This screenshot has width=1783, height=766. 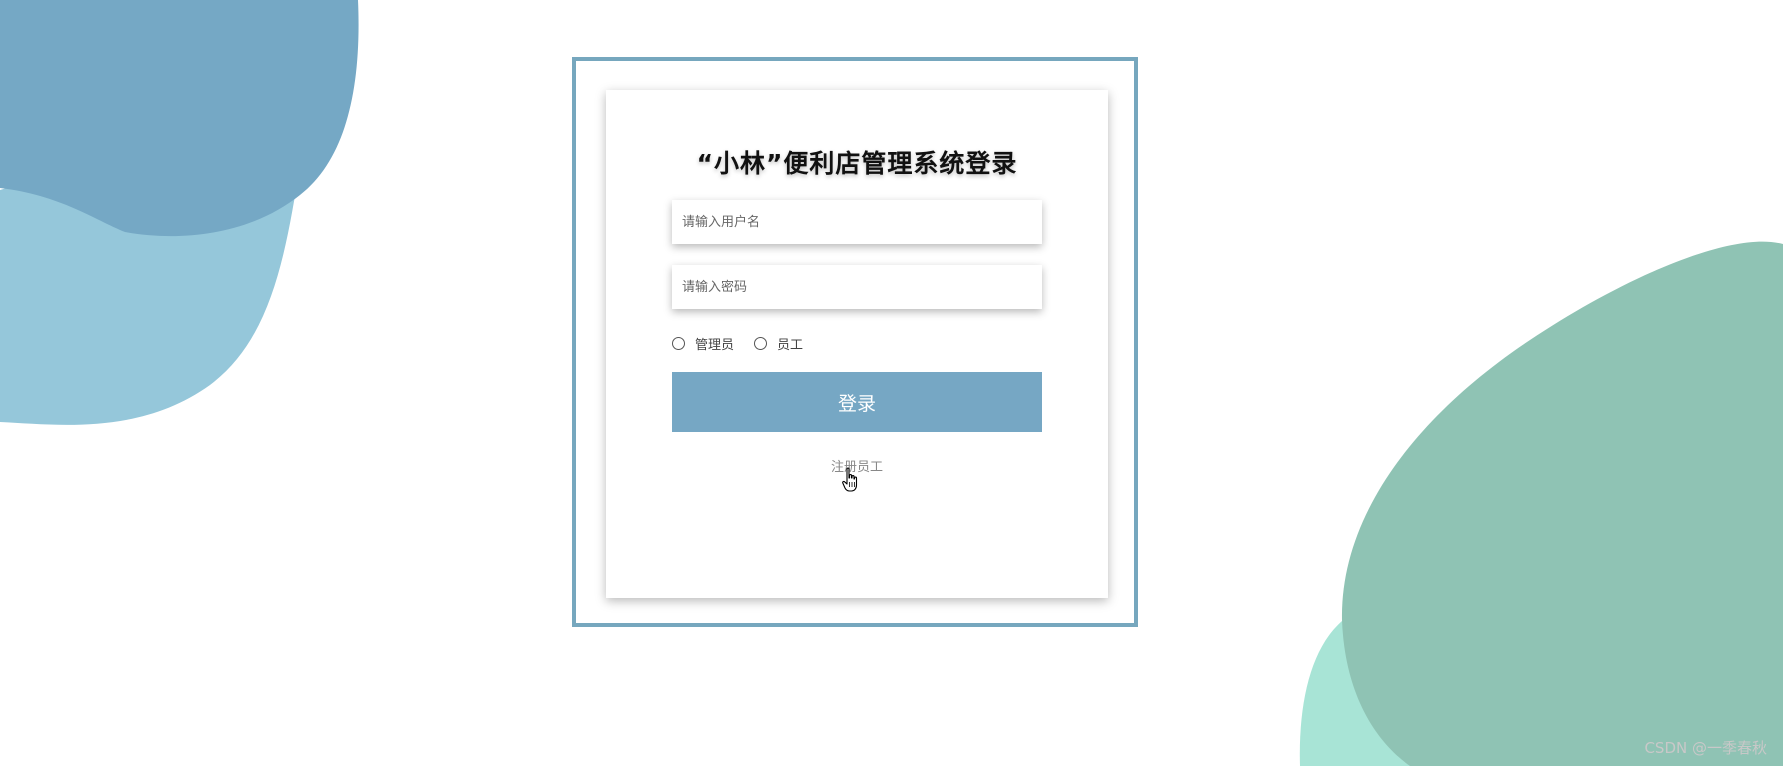 What do you see at coordinates (857, 287) in the screenshot?
I see `password-input` at bounding box center [857, 287].